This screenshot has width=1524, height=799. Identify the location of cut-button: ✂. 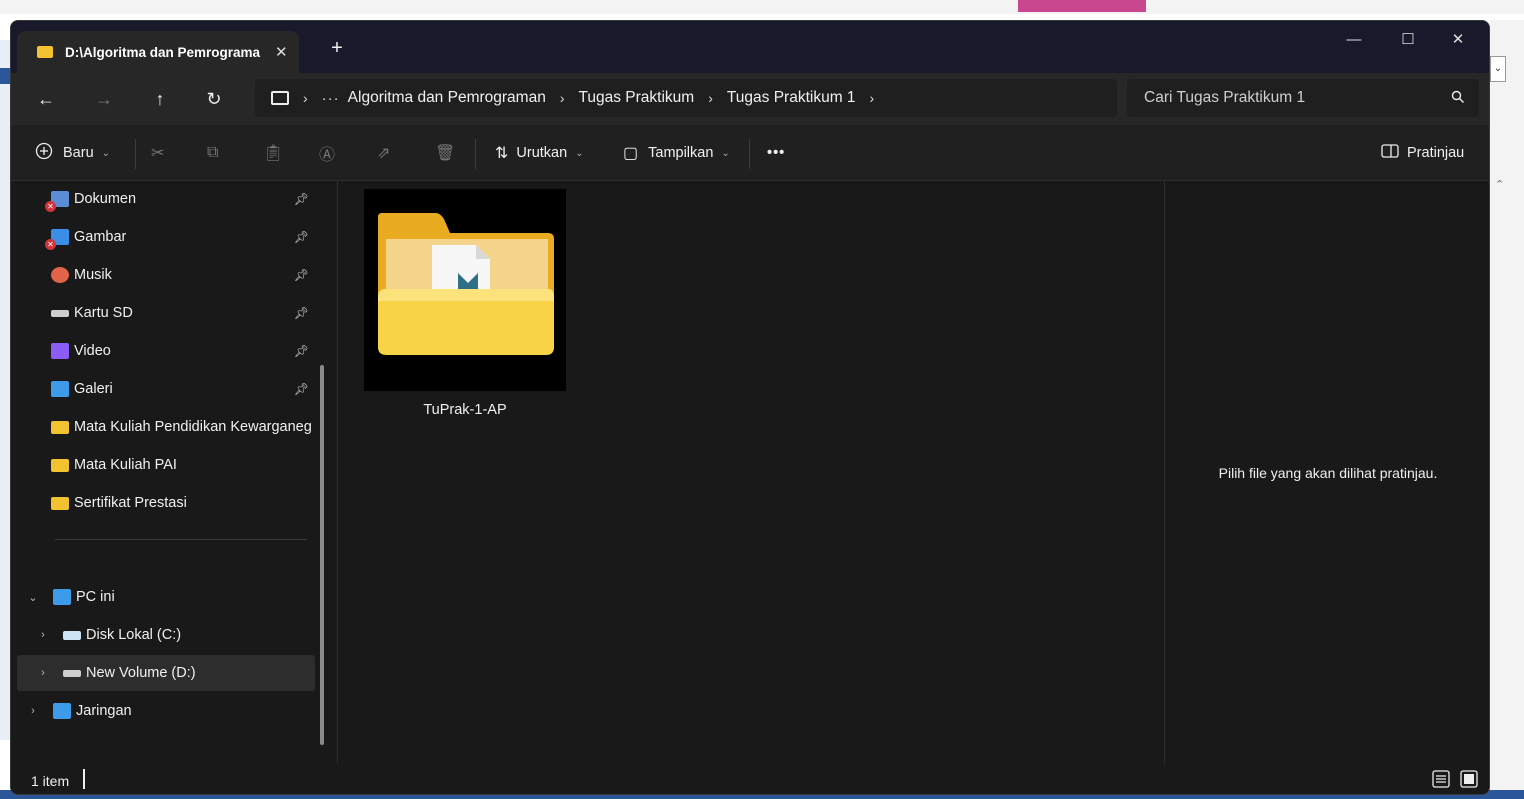
(157, 153).